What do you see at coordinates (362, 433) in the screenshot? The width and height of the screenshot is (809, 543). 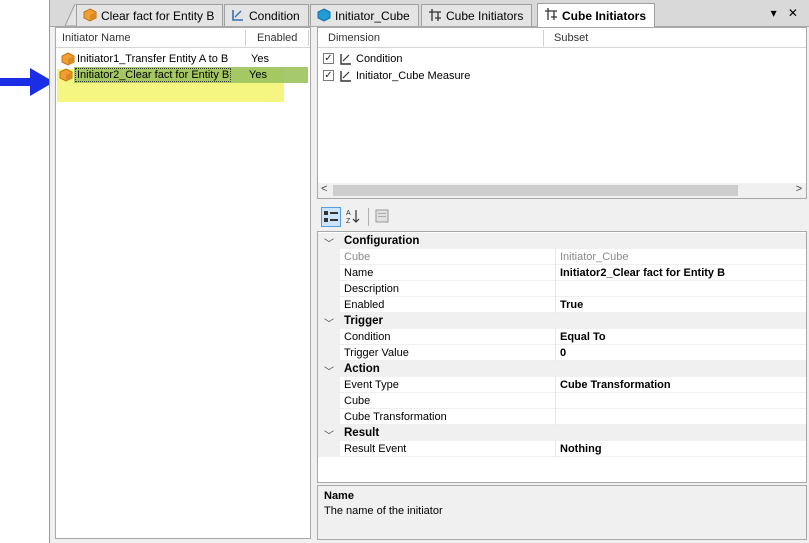 I see `category-title: Result` at bounding box center [362, 433].